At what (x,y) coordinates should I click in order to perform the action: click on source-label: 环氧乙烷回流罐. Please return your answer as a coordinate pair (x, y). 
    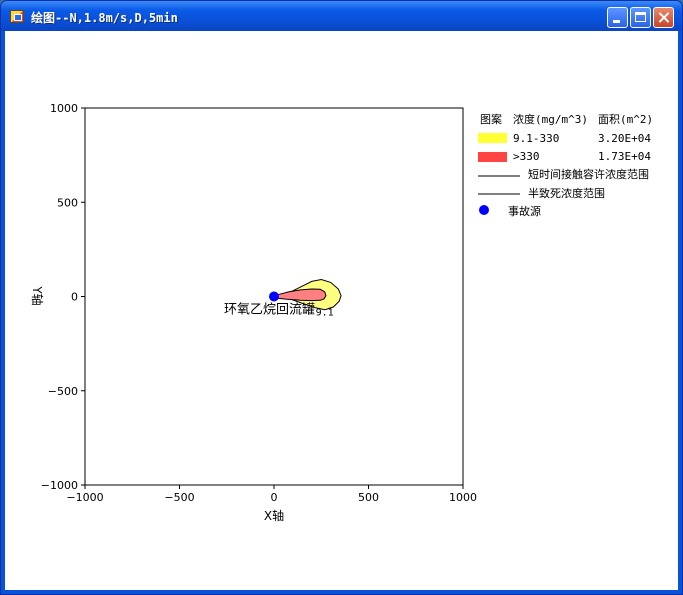
    Looking at the image, I should click on (269, 310).